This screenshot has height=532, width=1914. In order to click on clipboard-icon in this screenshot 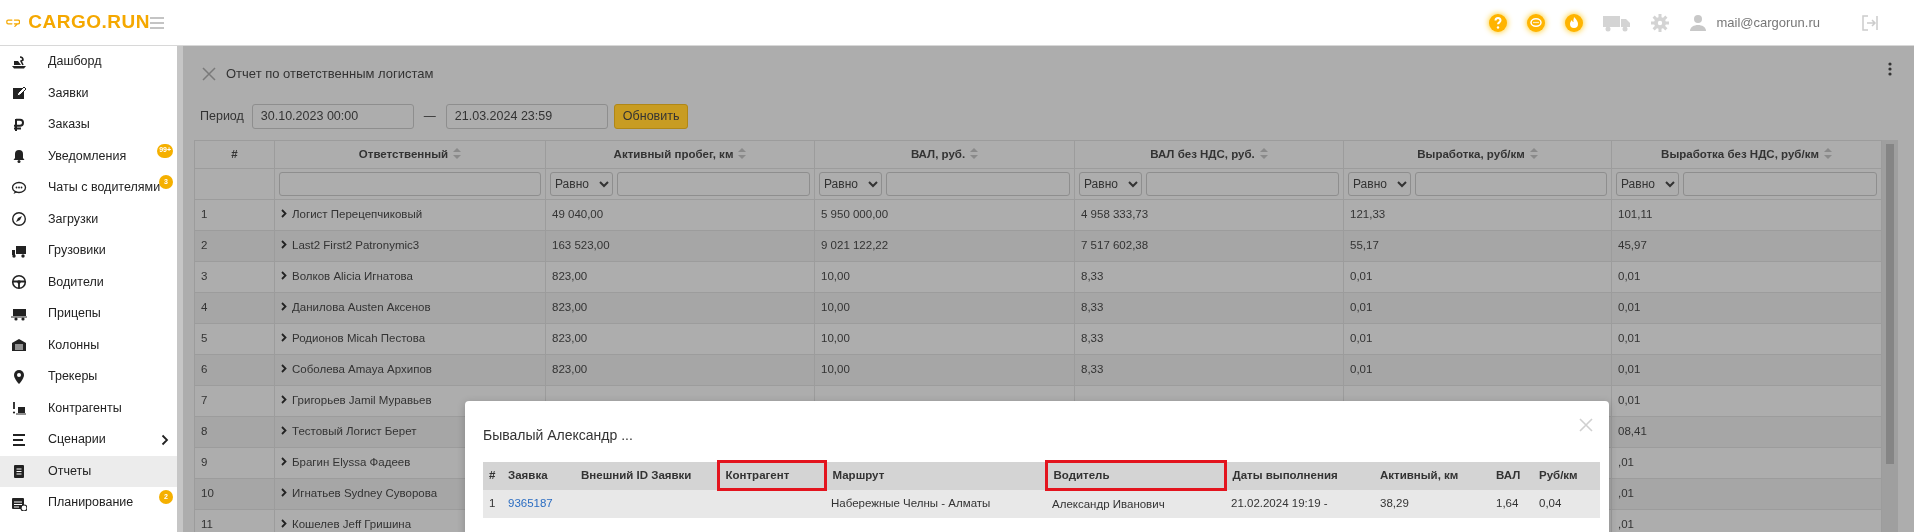, I will do `click(19, 471)`.